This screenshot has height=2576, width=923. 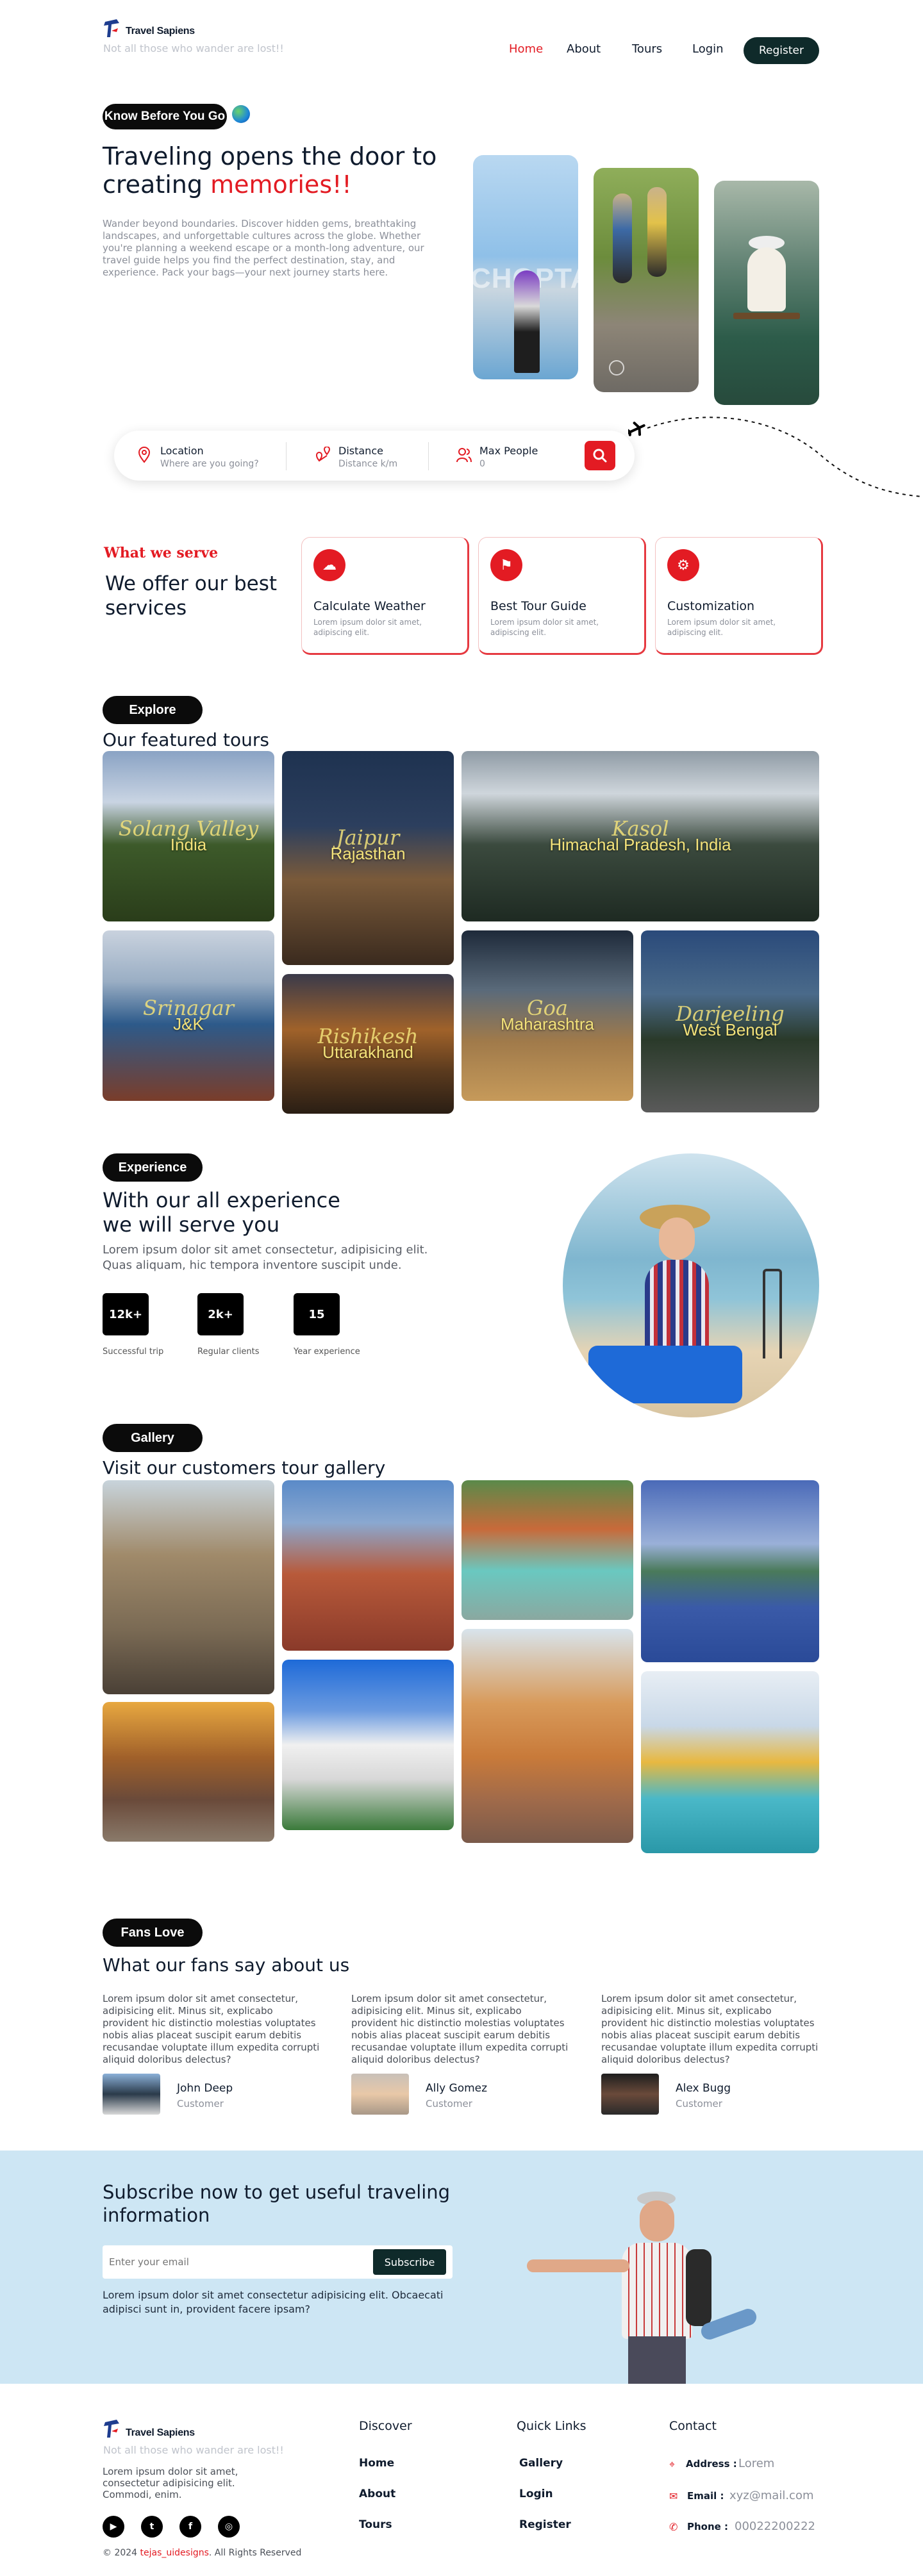 What do you see at coordinates (482, 464) in the screenshot?
I see `people-input: 0` at bounding box center [482, 464].